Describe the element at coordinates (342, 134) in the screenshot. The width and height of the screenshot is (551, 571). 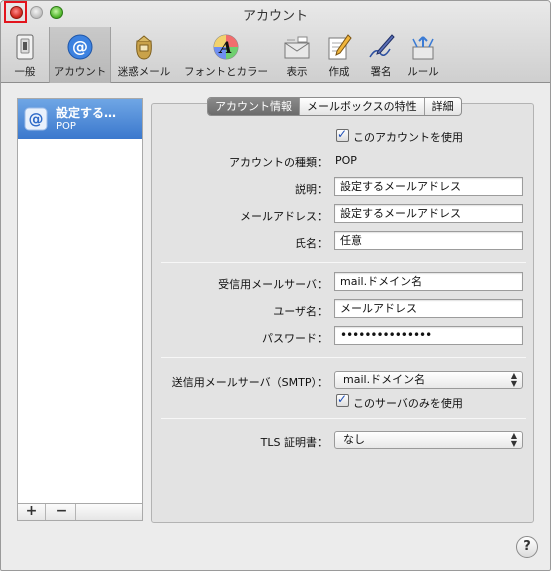
I see `enable-account-checkbox` at that location.